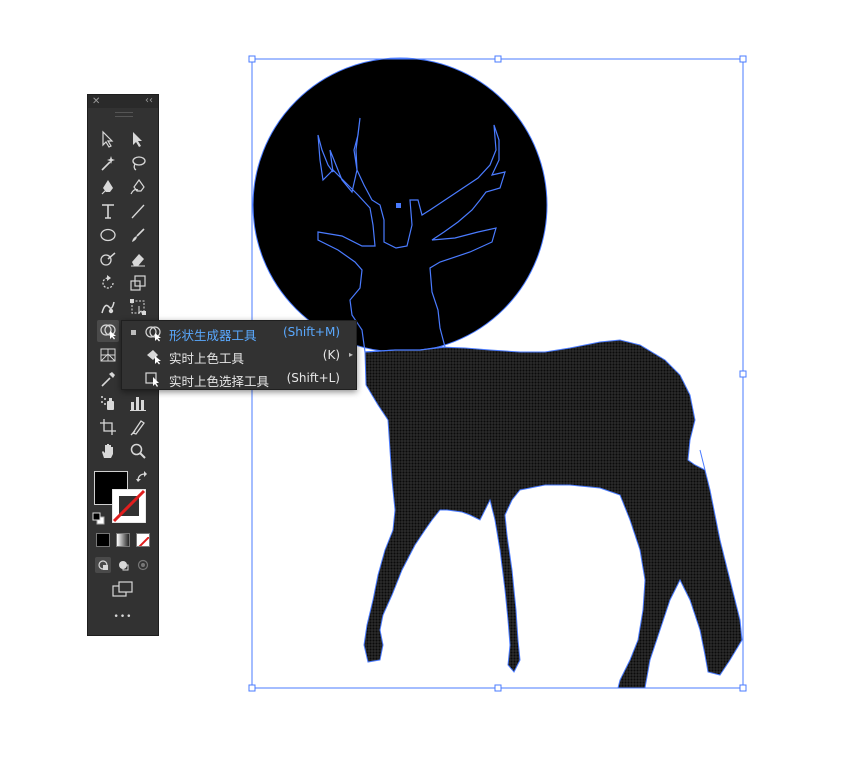 Image resolution: width=862 pixels, height=781 pixels. What do you see at coordinates (154, 357) in the screenshot?
I see `live-paint-bucket-icon` at bounding box center [154, 357].